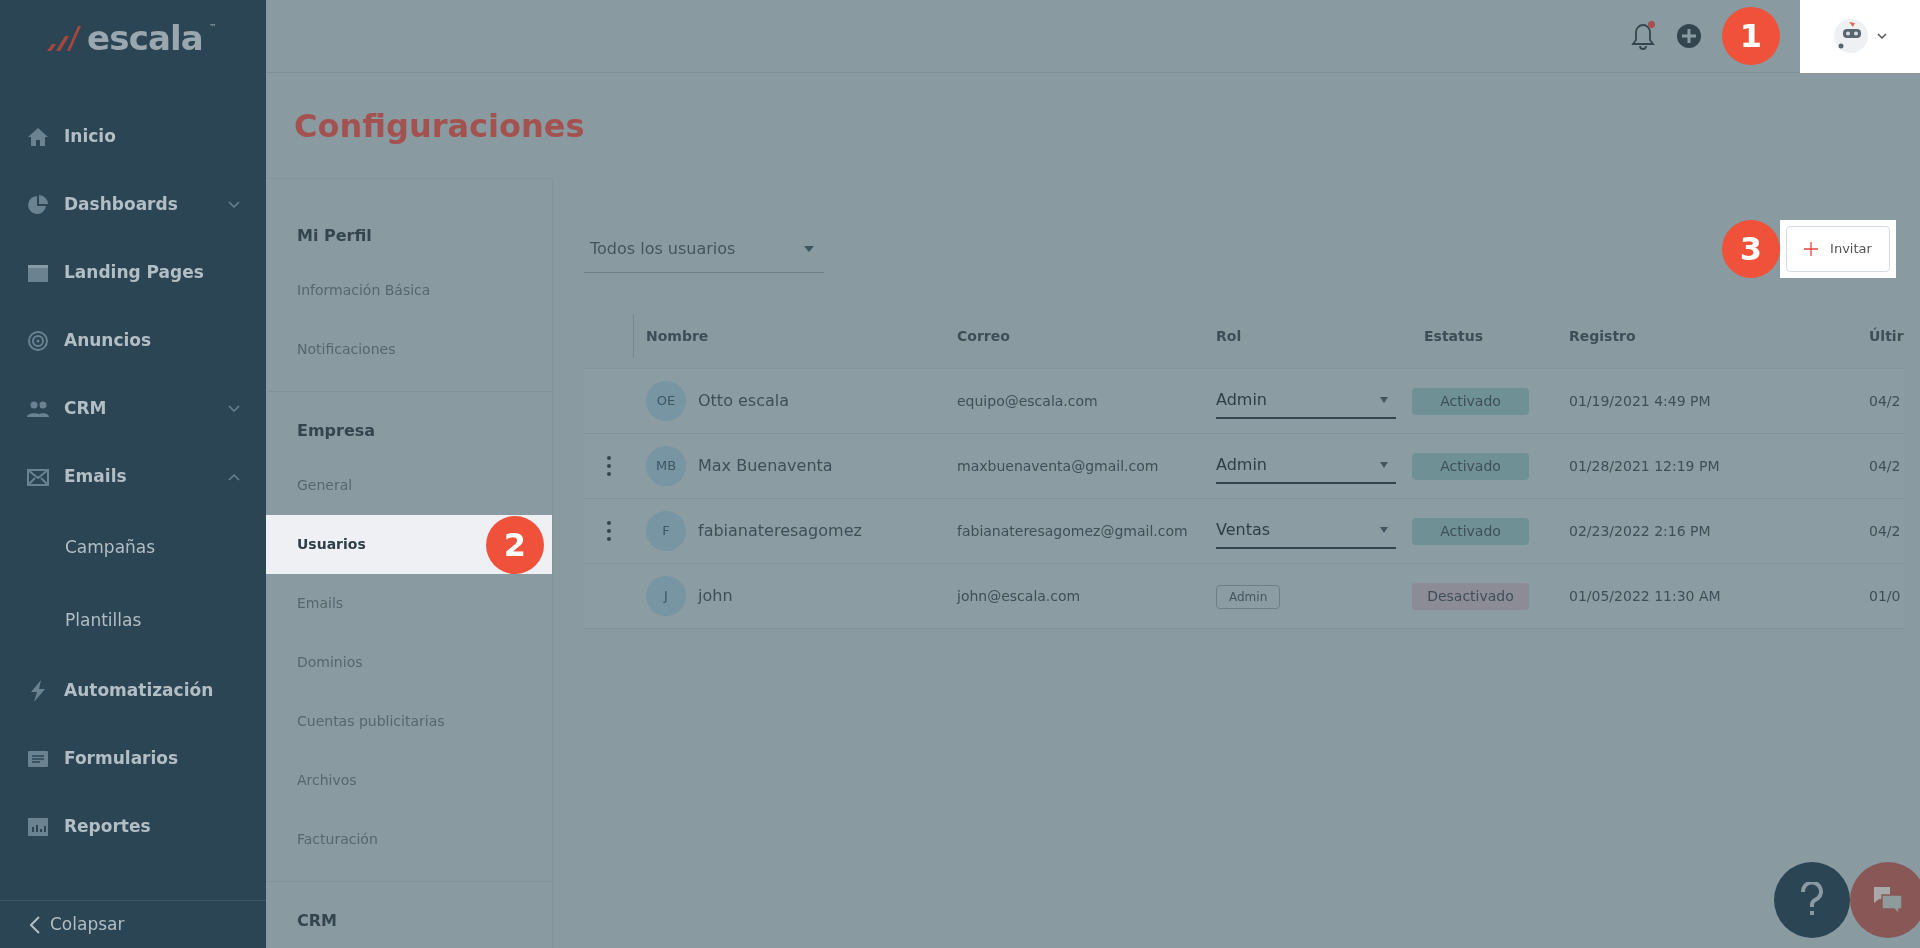 Image resolution: width=1920 pixels, height=948 pixels. I want to click on column-header: Últir, so click(1880, 336).